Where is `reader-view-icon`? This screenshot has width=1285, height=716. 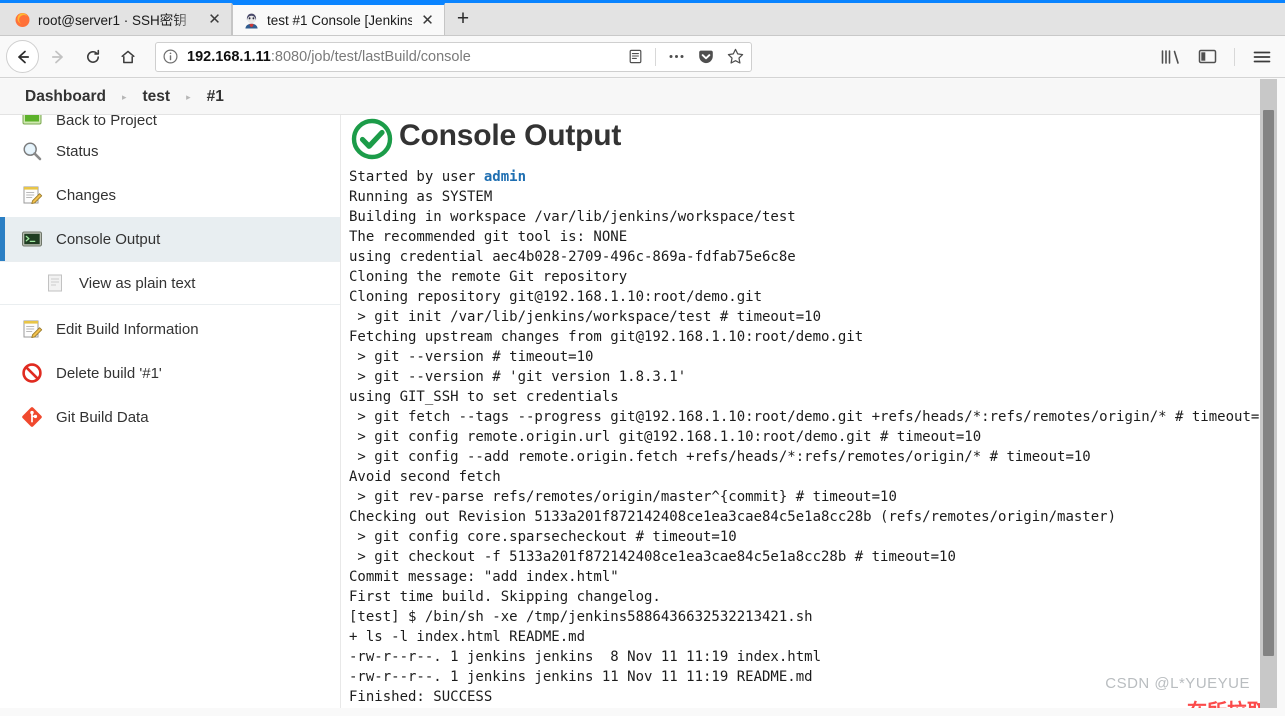 reader-view-icon is located at coordinates (635, 56).